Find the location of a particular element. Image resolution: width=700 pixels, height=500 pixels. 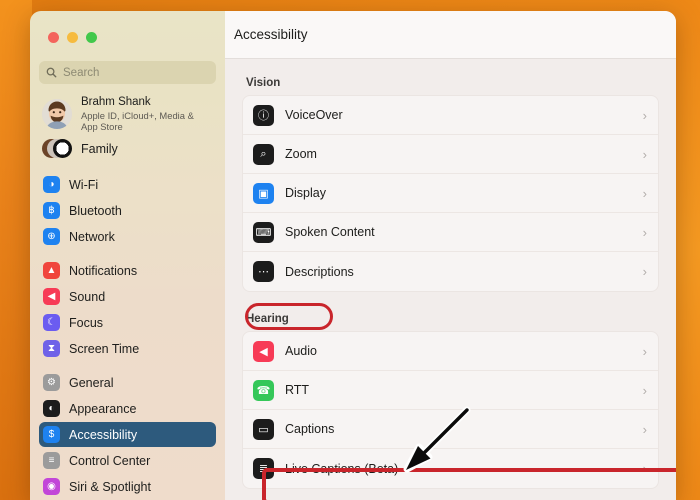

settings-row-voiceover: ⓘ VoiceOver › is located at coordinates (450, 115).